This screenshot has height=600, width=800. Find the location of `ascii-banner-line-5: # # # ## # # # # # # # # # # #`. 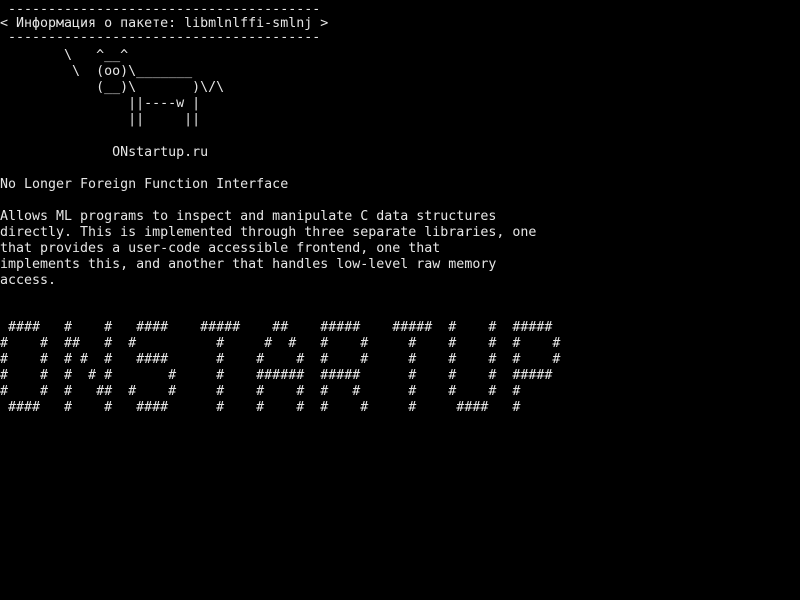

ascii-banner-line-5: # # # ## # # # # # # # # # # # is located at coordinates (260, 391).